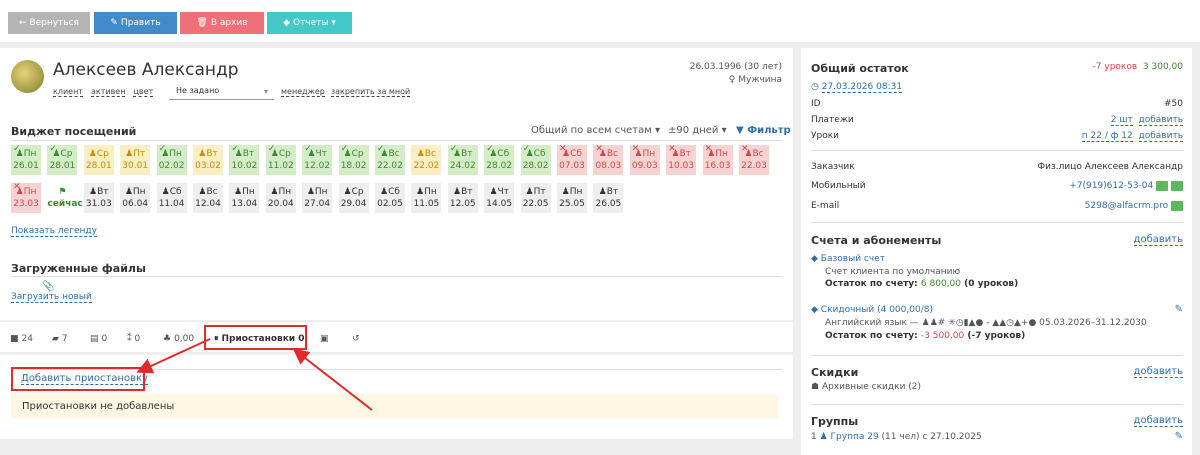 This screenshot has height=455, width=1200. I want to click on add-lesson-link: добавить, so click(1160, 136).